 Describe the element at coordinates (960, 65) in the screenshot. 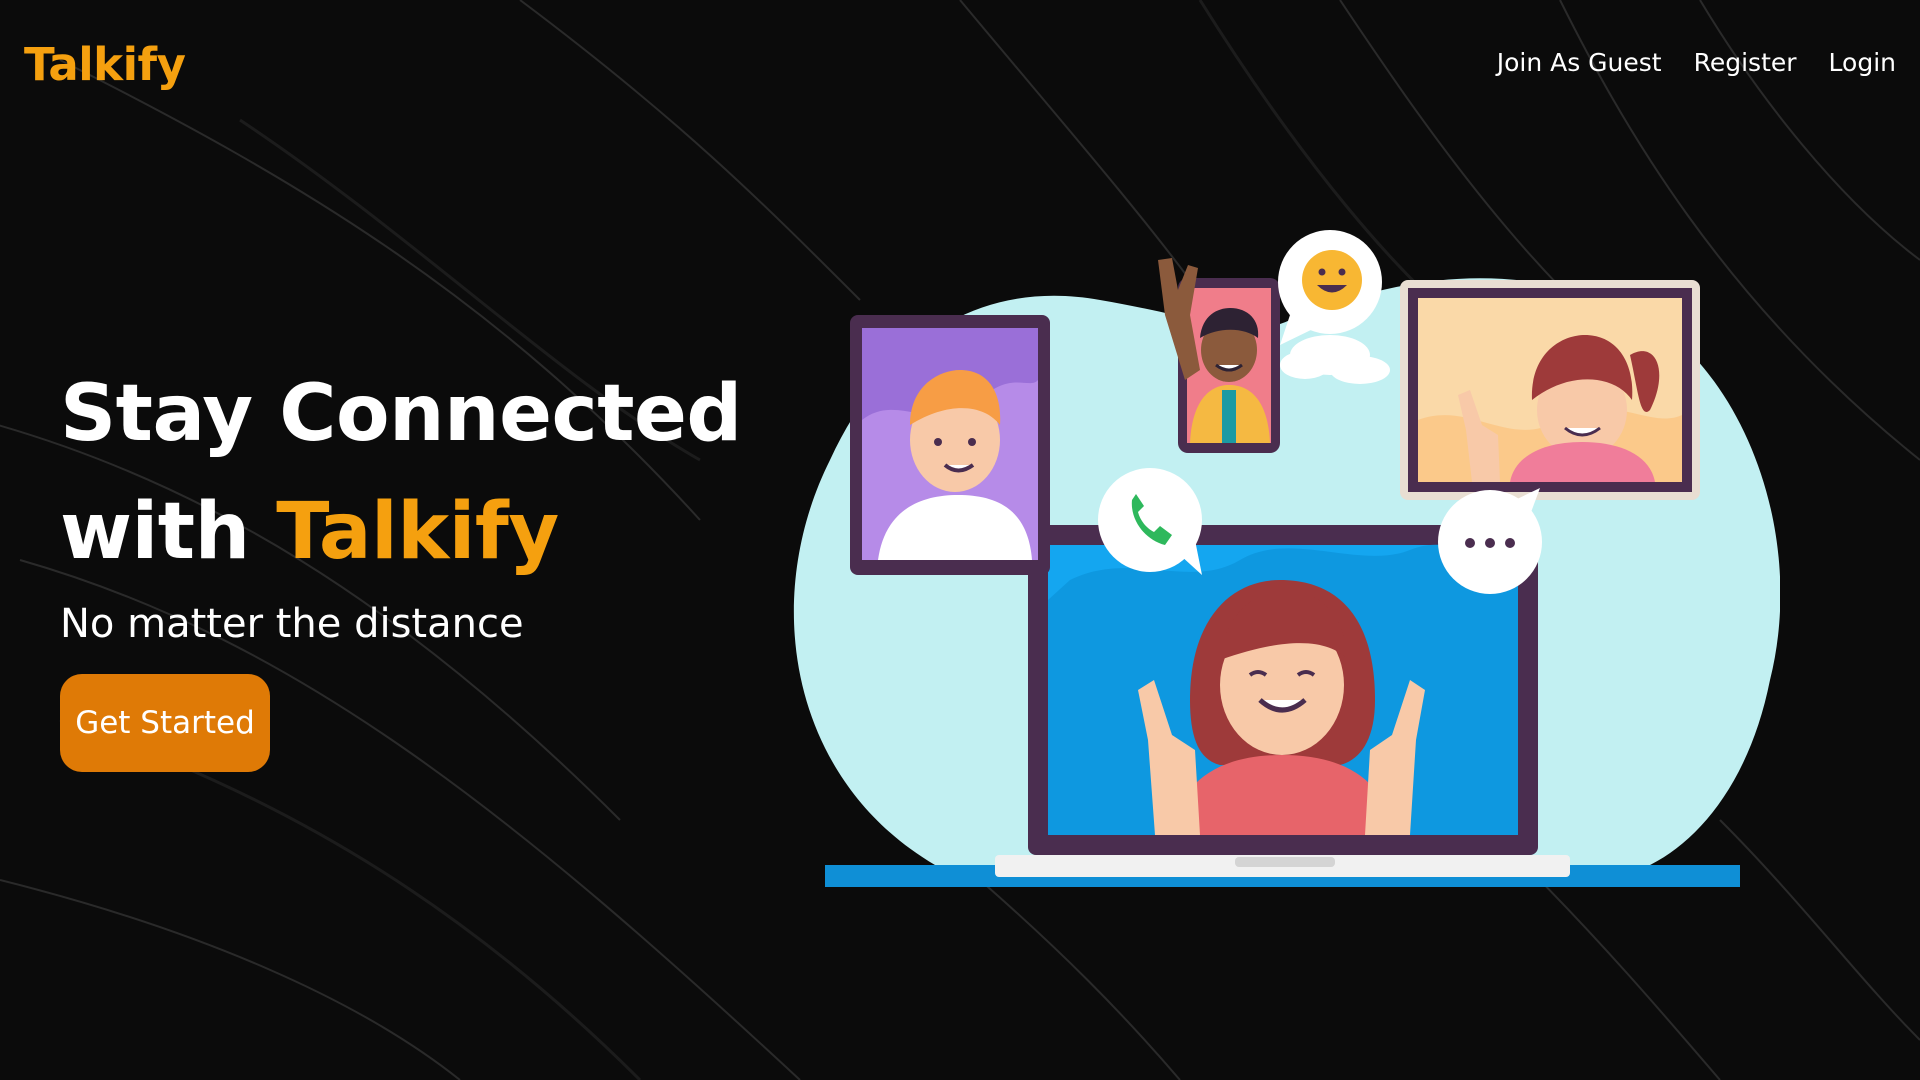

I see `navbar: Talkify Join As Guest Register Login` at that location.